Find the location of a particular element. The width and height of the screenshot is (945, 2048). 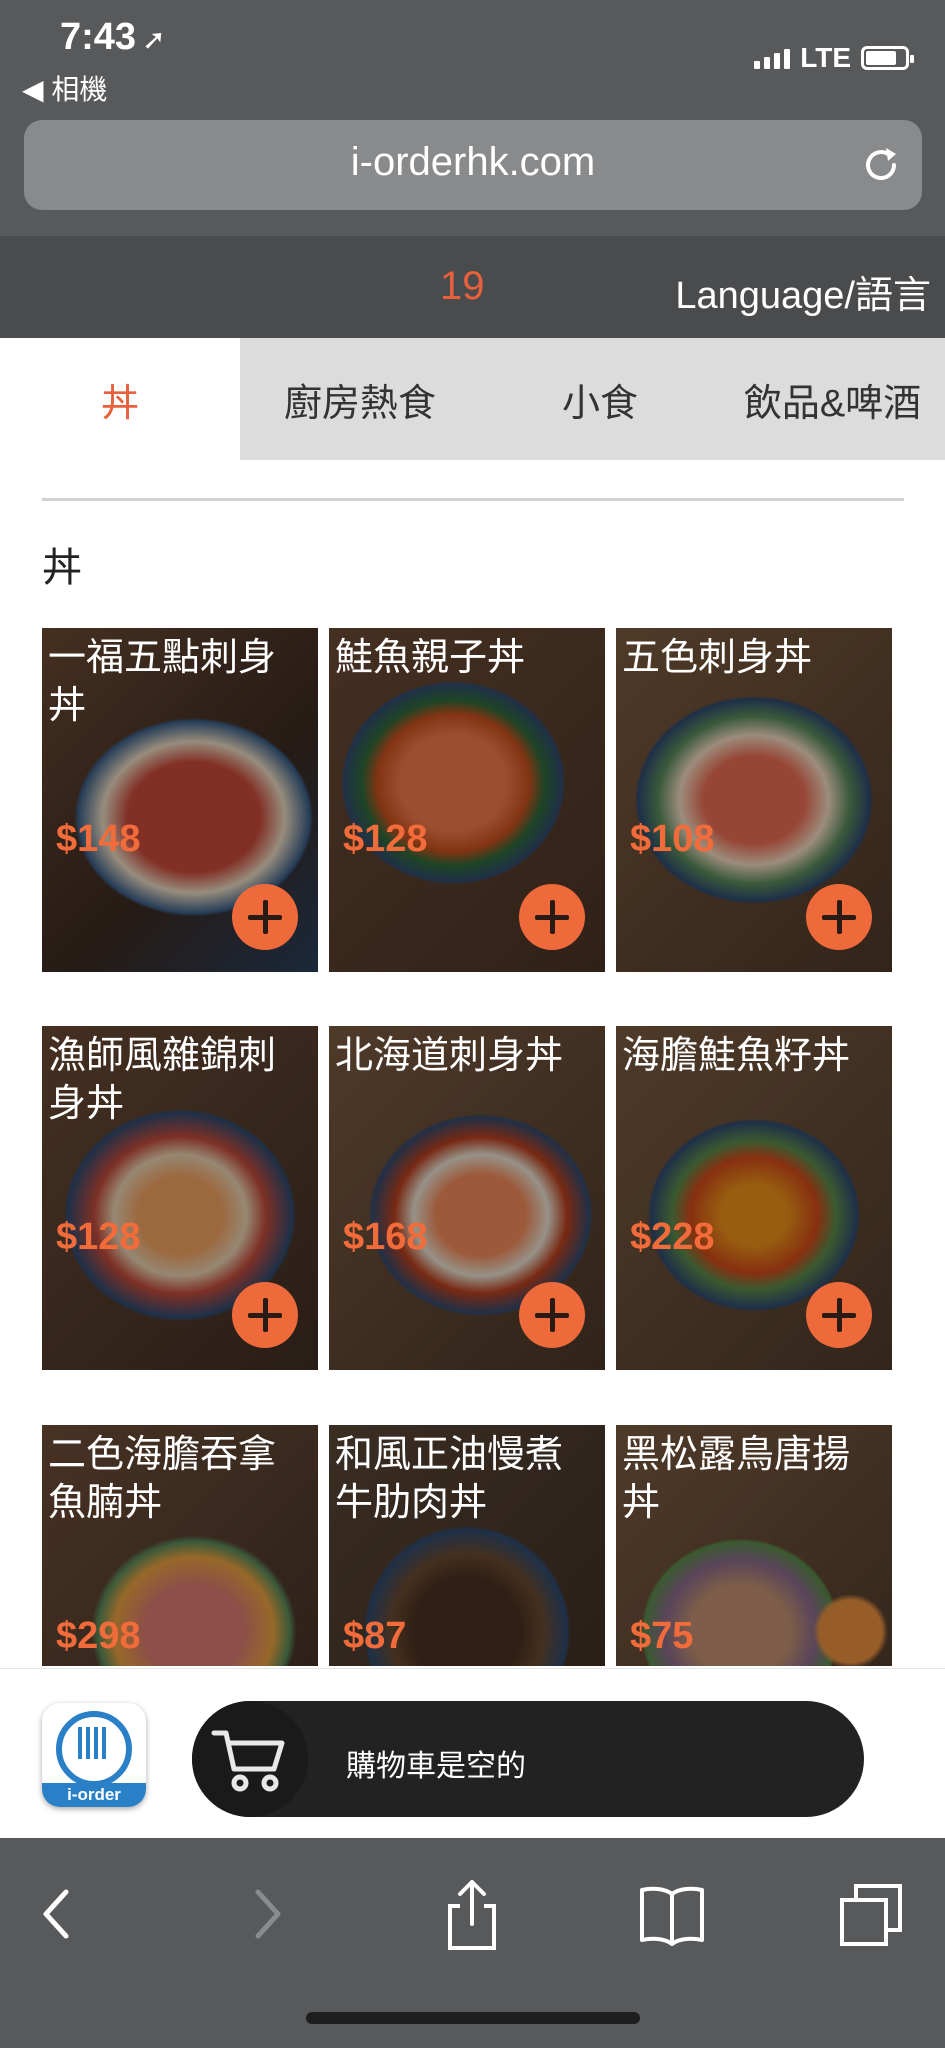

tabs-icon is located at coordinates (872, 1914).